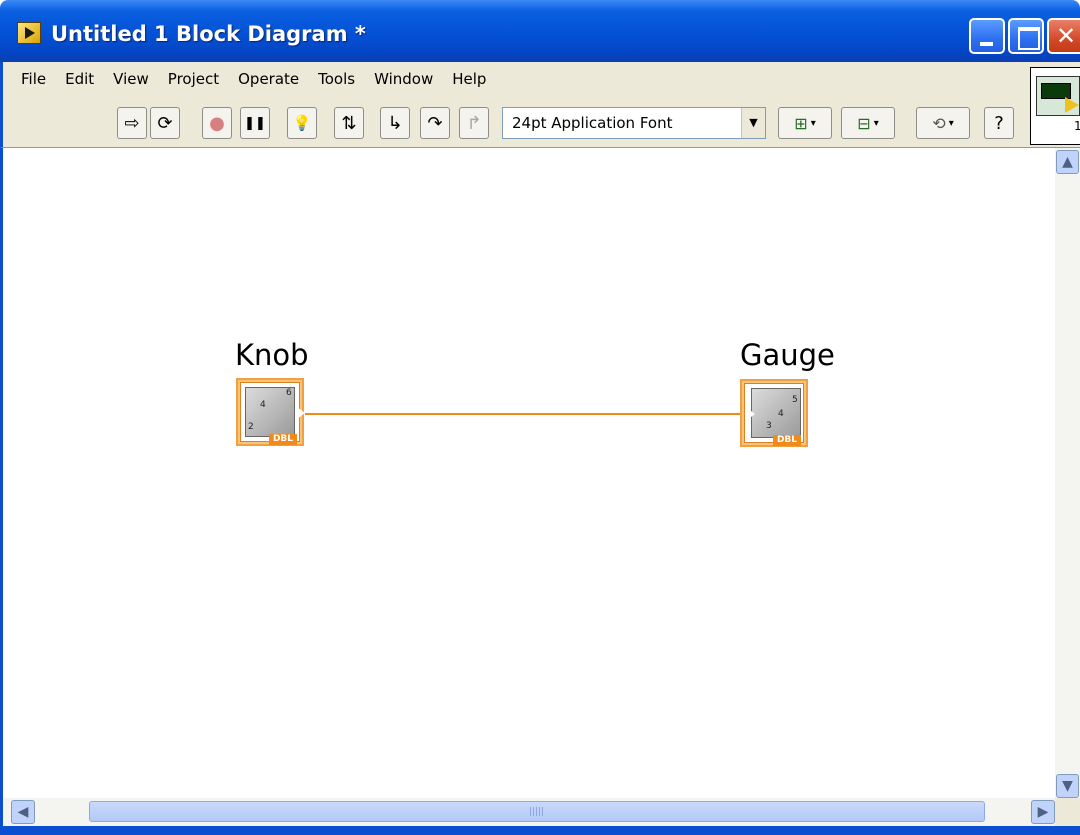 Image resolution: width=1080 pixels, height=835 pixels. What do you see at coordinates (208, 34) in the screenshot?
I see `window-title: Untitled 1 Block Diagram *` at bounding box center [208, 34].